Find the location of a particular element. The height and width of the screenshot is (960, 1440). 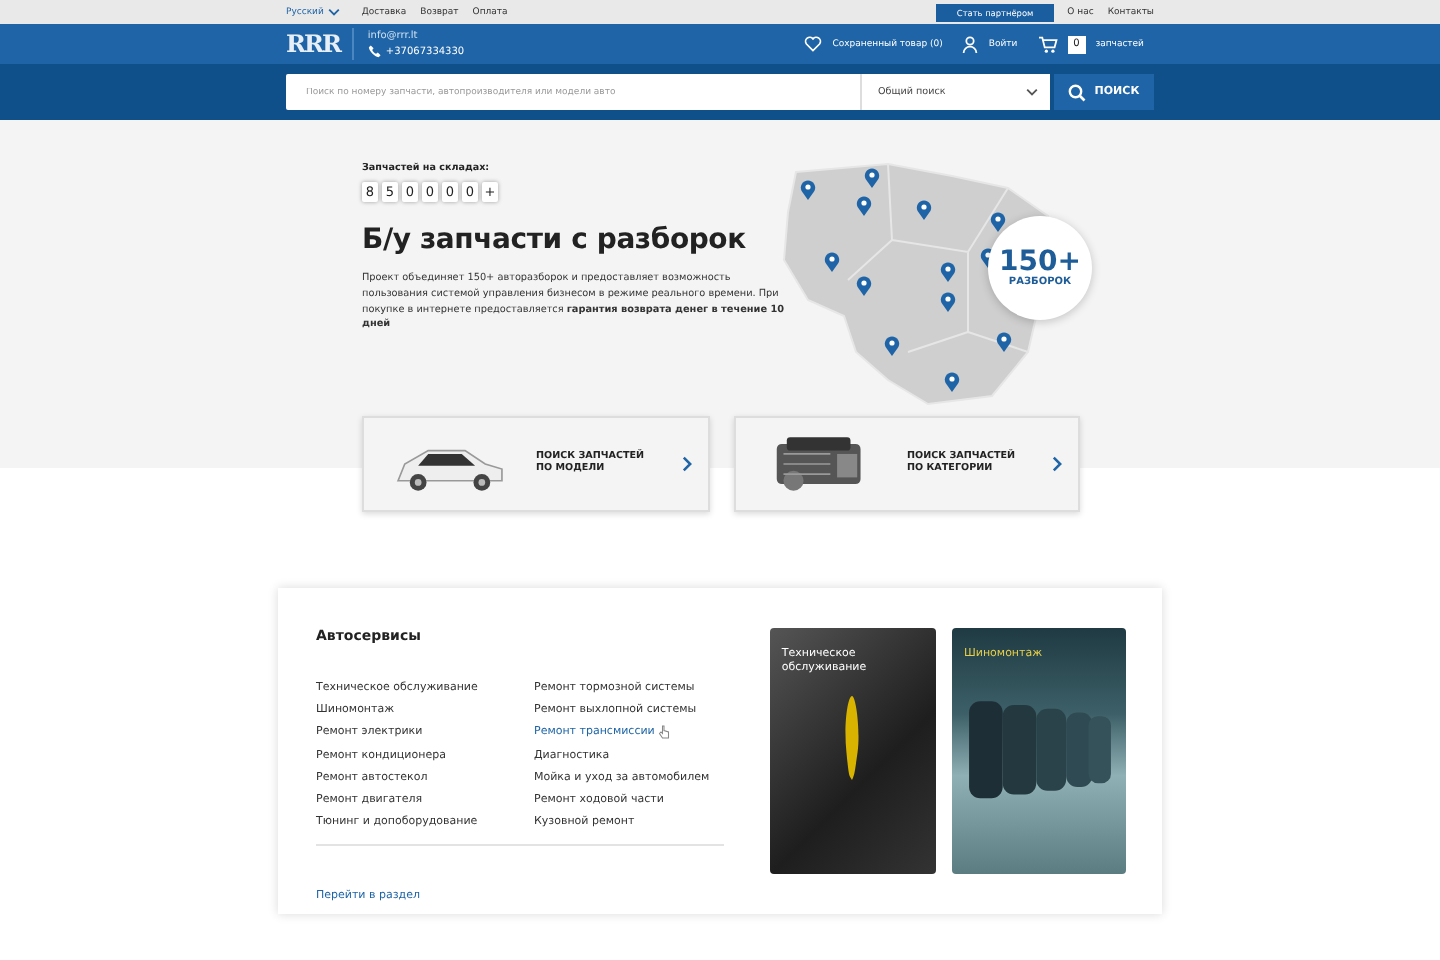

heart-icon is located at coordinates (813, 44).